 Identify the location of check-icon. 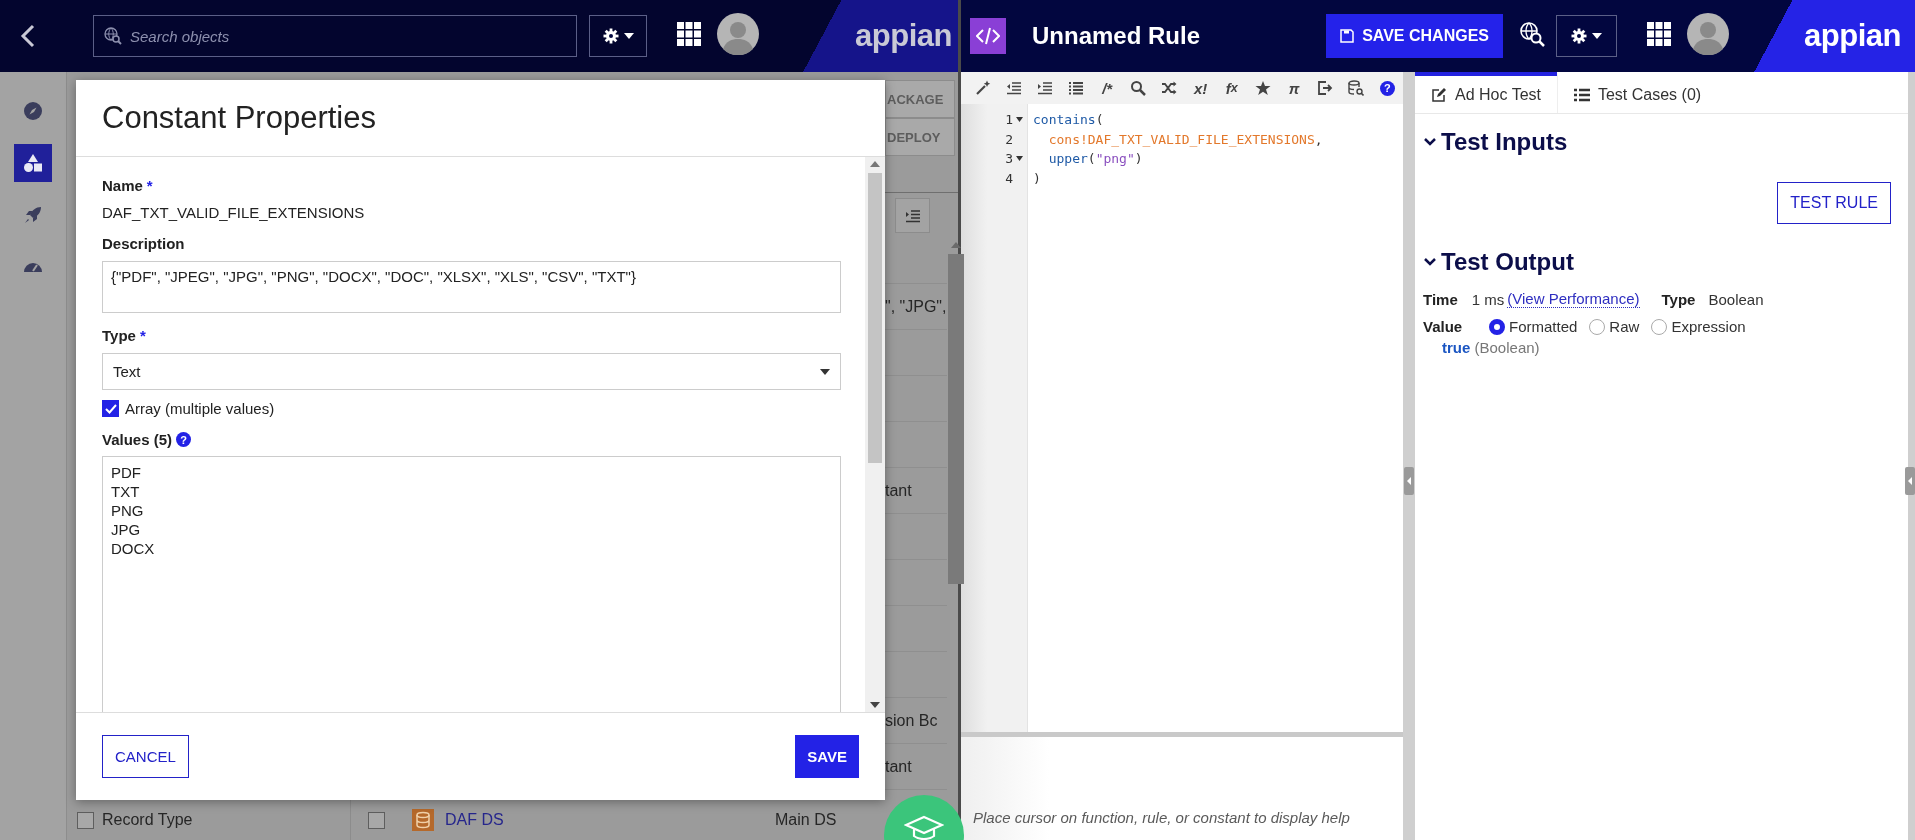
(110, 408).